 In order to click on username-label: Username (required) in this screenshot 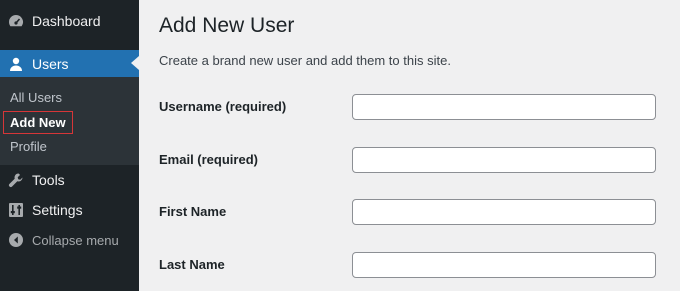, I will do `click(223, 106)`.